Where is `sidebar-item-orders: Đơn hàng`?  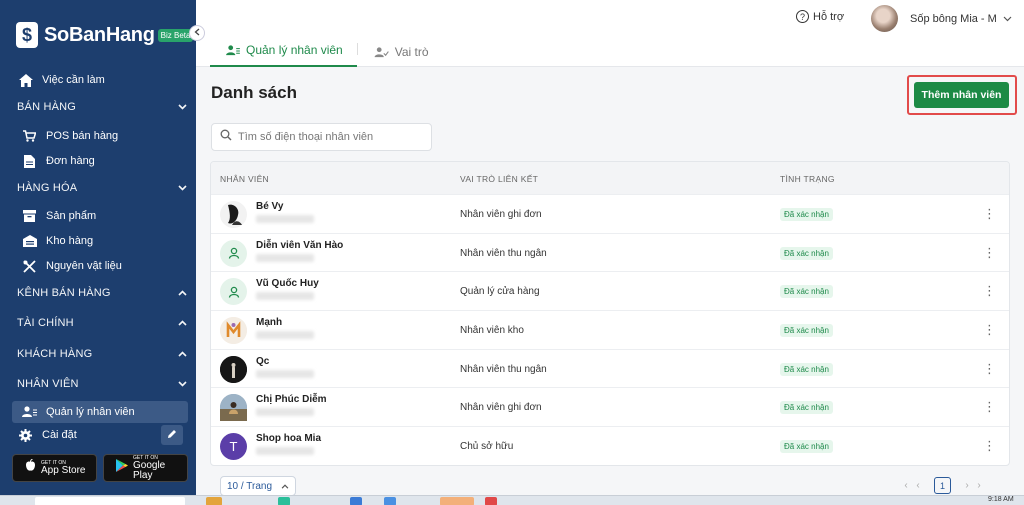
sidebar-item-orders: Đơn hàng is located at coordinates (58, 161).